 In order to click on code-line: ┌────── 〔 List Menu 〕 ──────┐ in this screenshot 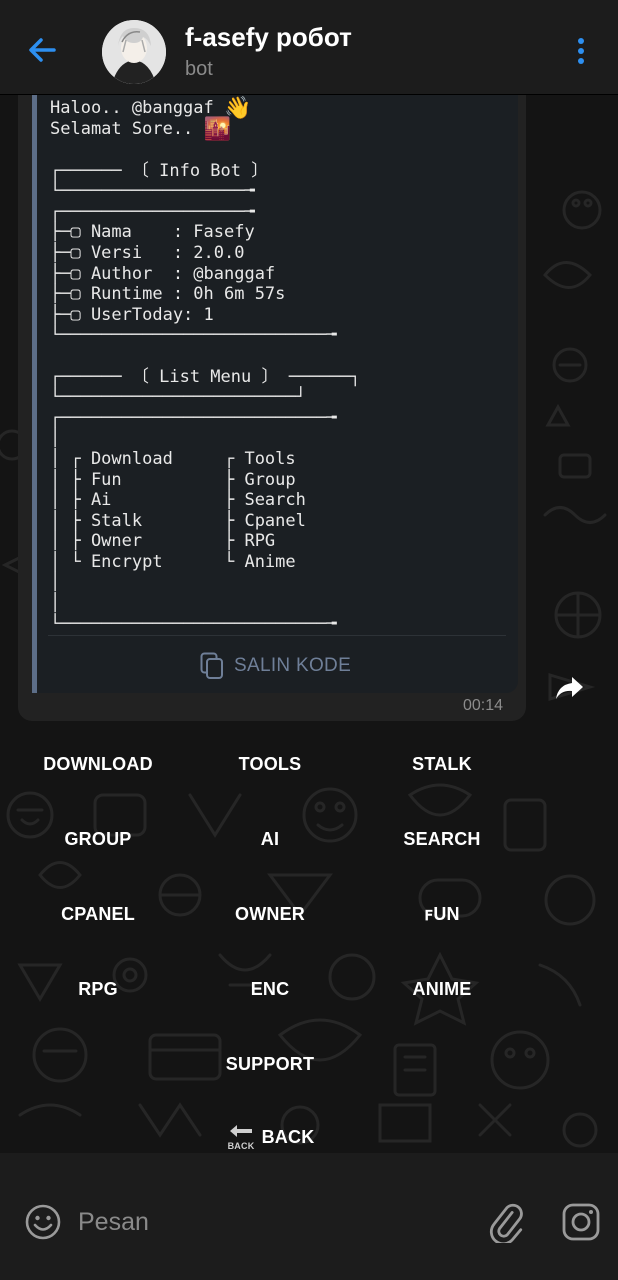, I will do `click(205, 377)`.